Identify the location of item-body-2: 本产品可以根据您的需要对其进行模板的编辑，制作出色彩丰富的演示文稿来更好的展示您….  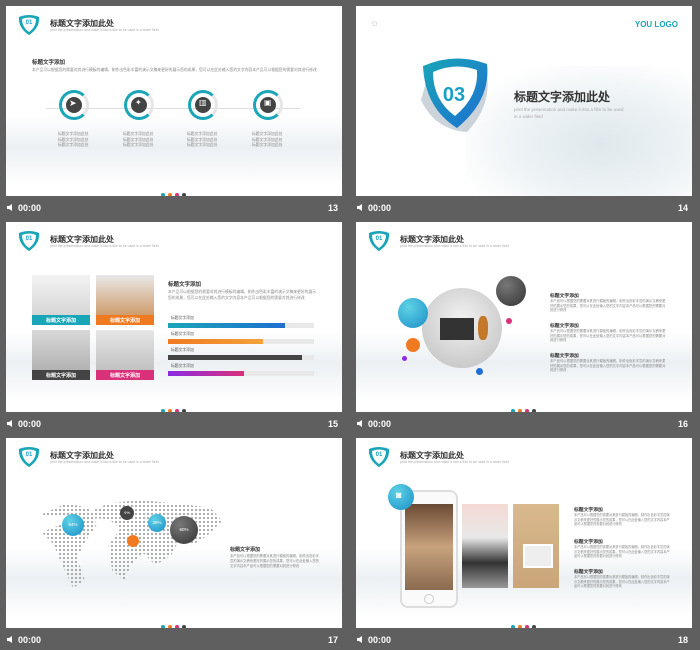
(622, 551).